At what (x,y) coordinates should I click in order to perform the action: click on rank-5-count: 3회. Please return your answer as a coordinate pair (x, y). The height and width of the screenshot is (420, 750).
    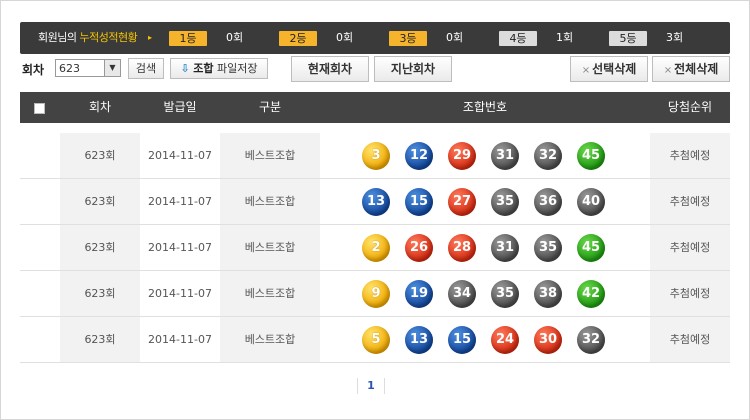
    Looking at the image, I should click on (675, 37).